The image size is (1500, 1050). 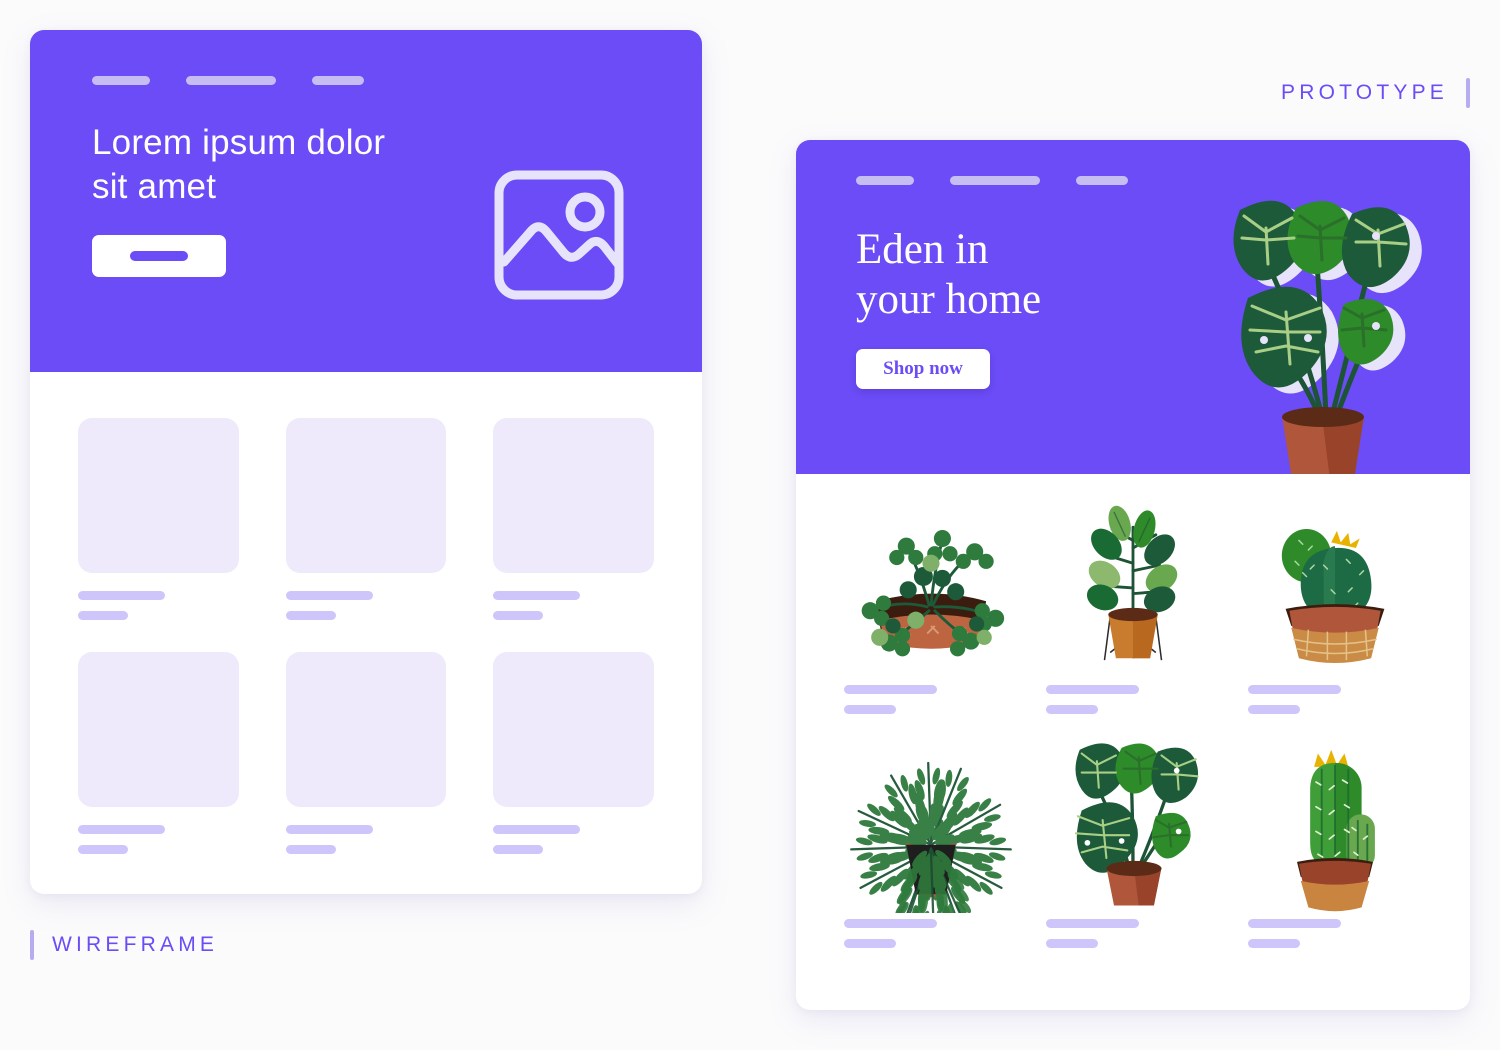 I want to click on prickly-pear-cactus-illustration, so click(x=1335, y=586).